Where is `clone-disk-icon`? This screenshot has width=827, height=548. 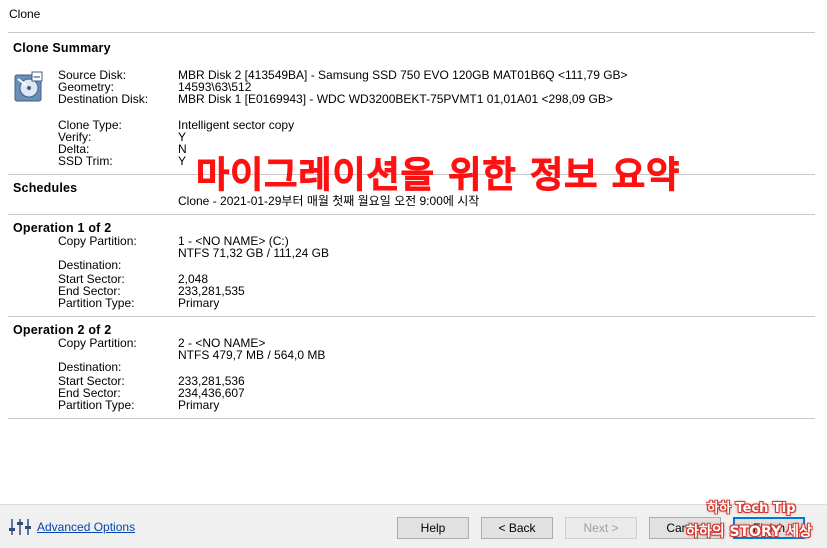
clone-disk-icon is located at coordinates (28, 86).